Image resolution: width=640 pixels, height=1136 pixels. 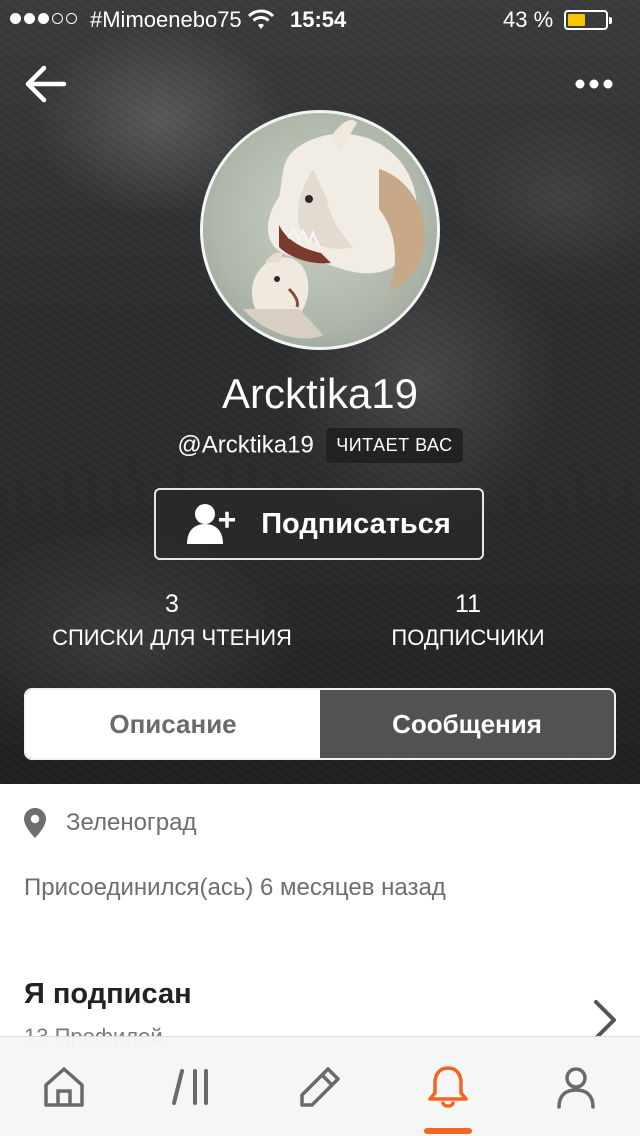 I want to click on follow-button-label: Подписаться, so click(x=356, y=523).